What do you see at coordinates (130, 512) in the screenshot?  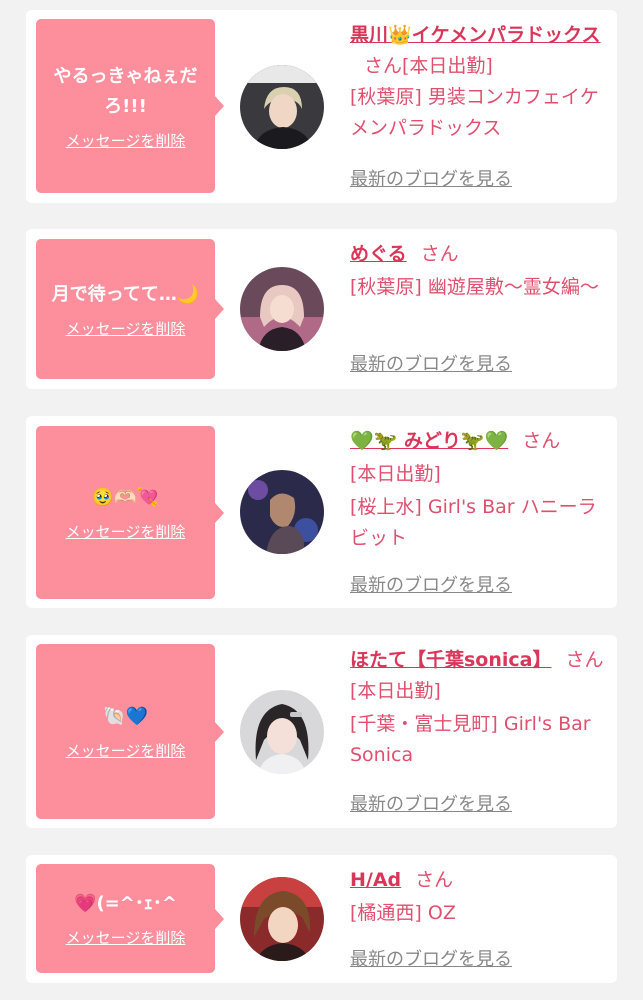 I see `message-bubble: 🥹🫶🏻💘 メッセージを削除` at bounding box center [130, 512].